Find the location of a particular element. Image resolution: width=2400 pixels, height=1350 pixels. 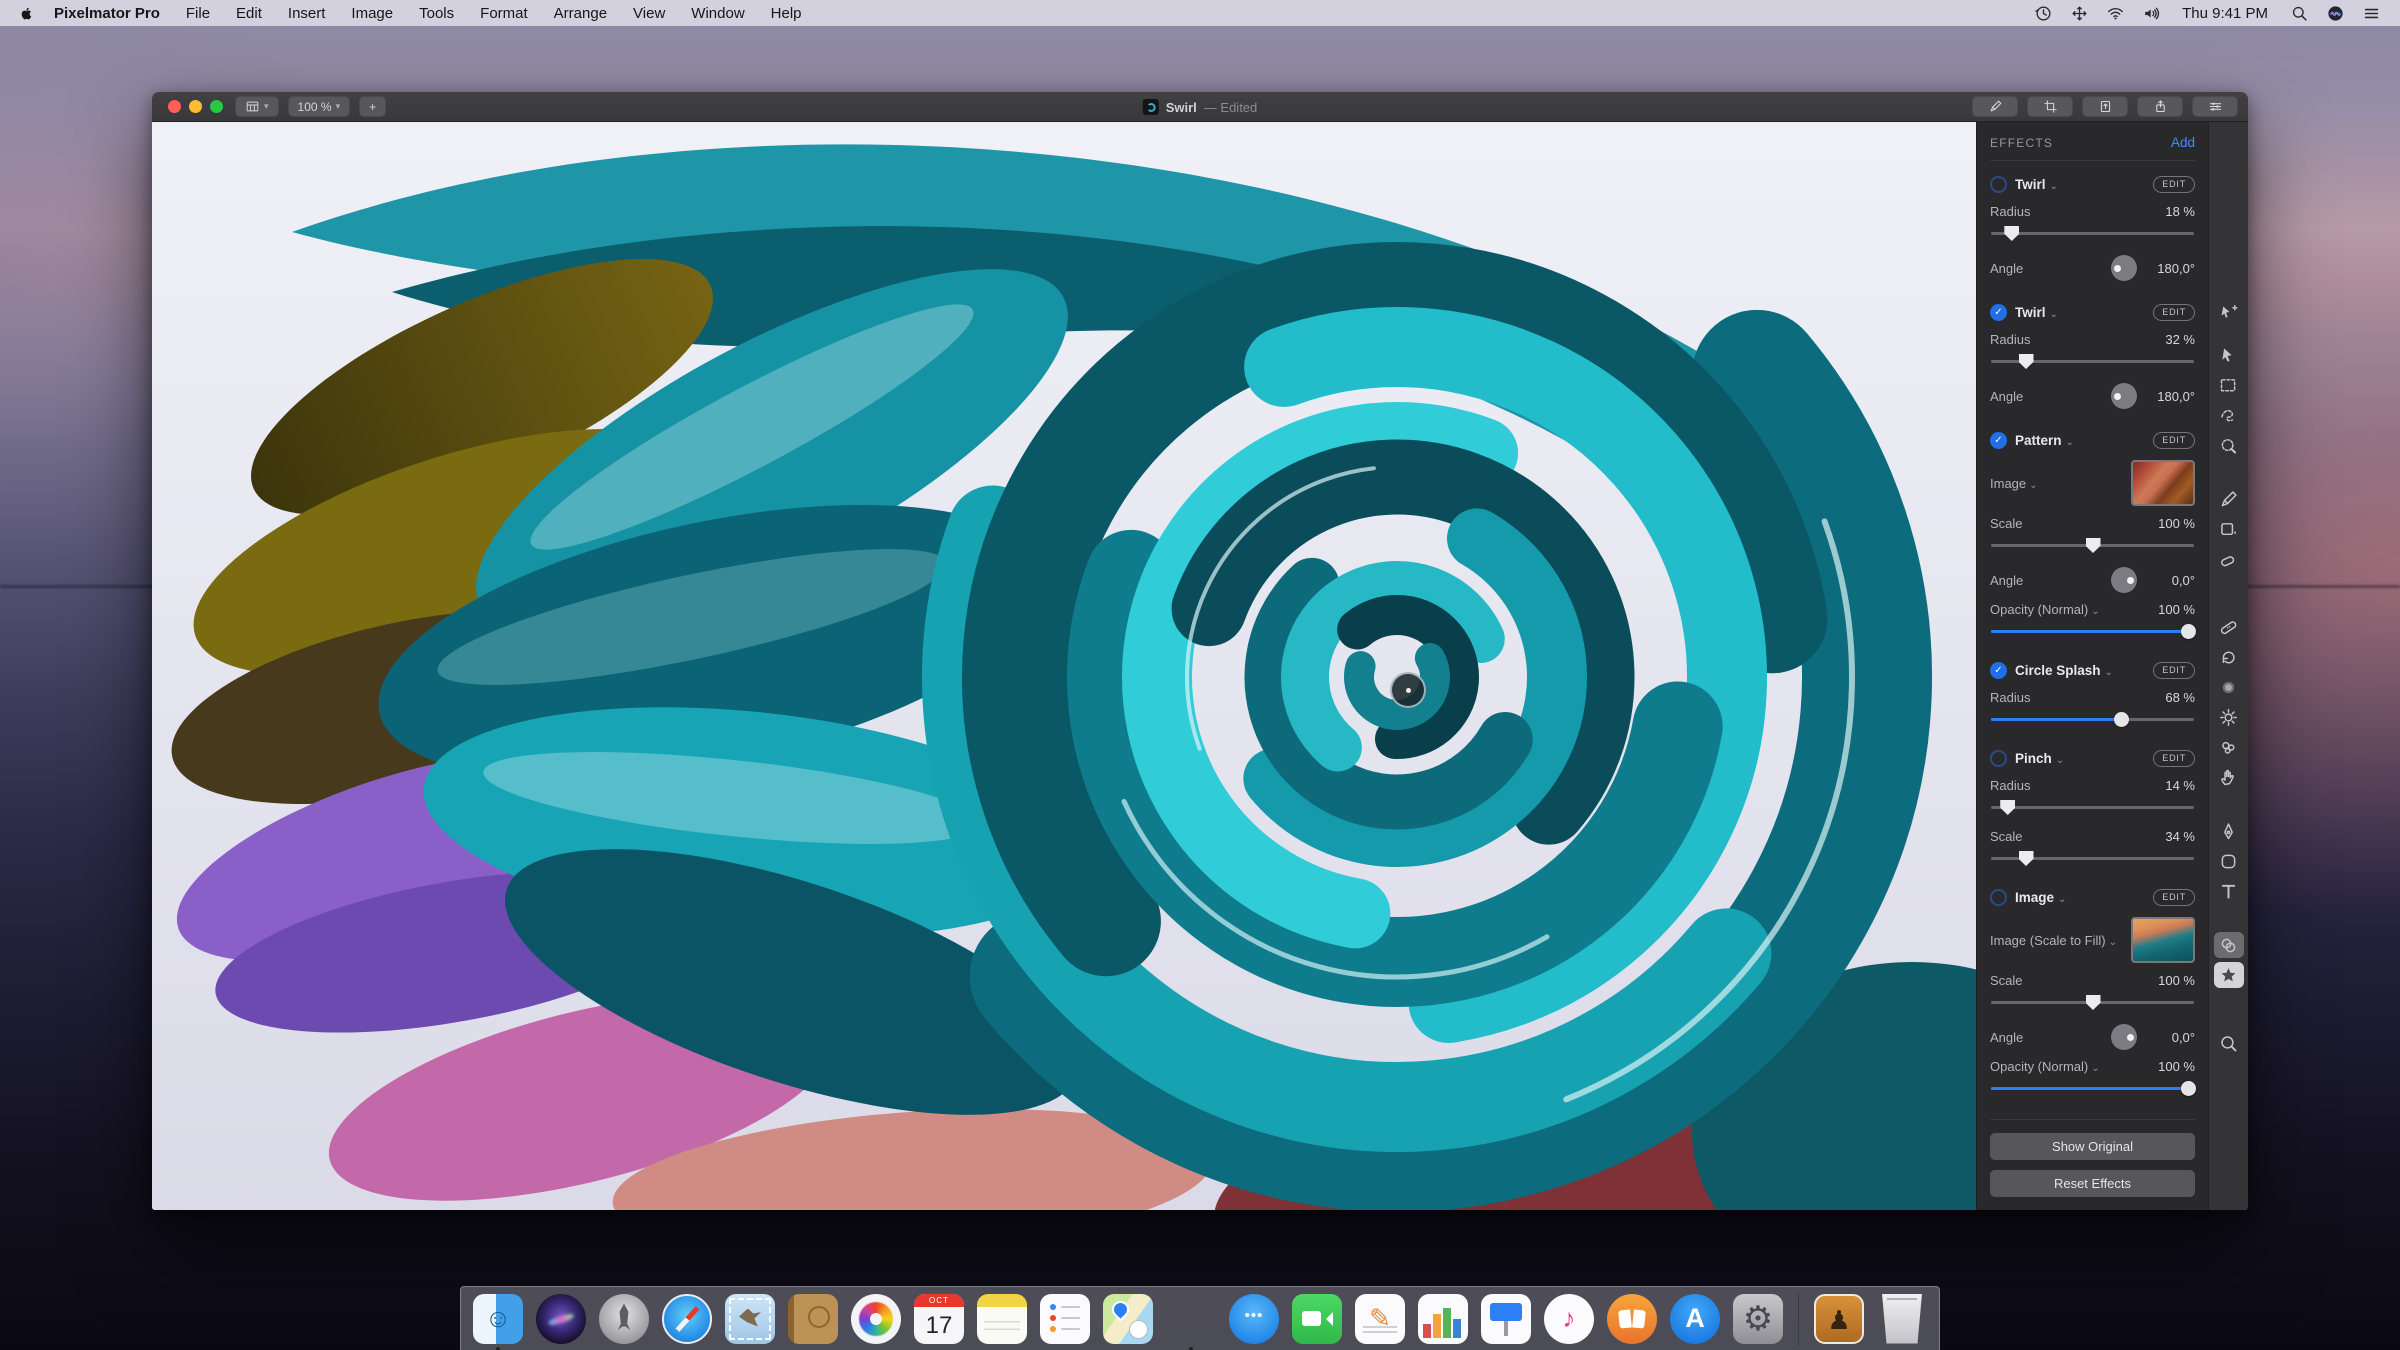

color-fill-tool is located at coordinates (2229, 529).